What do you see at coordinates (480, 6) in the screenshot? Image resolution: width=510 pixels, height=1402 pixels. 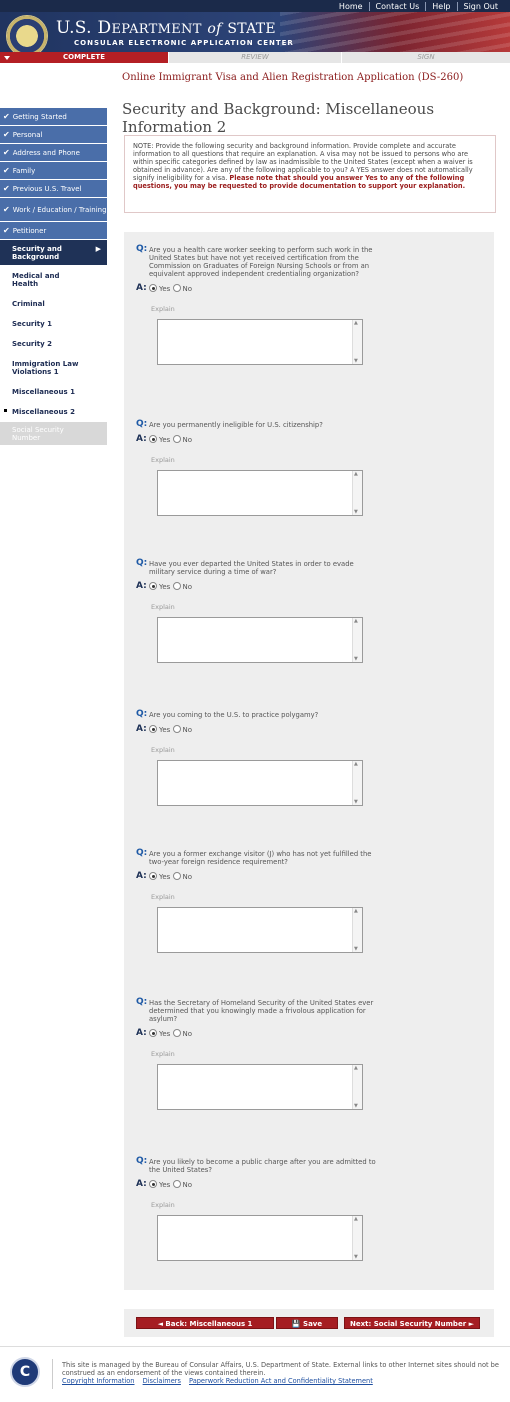 I see `sign-out-link: Sign Out` at bounding box center [480, 6].